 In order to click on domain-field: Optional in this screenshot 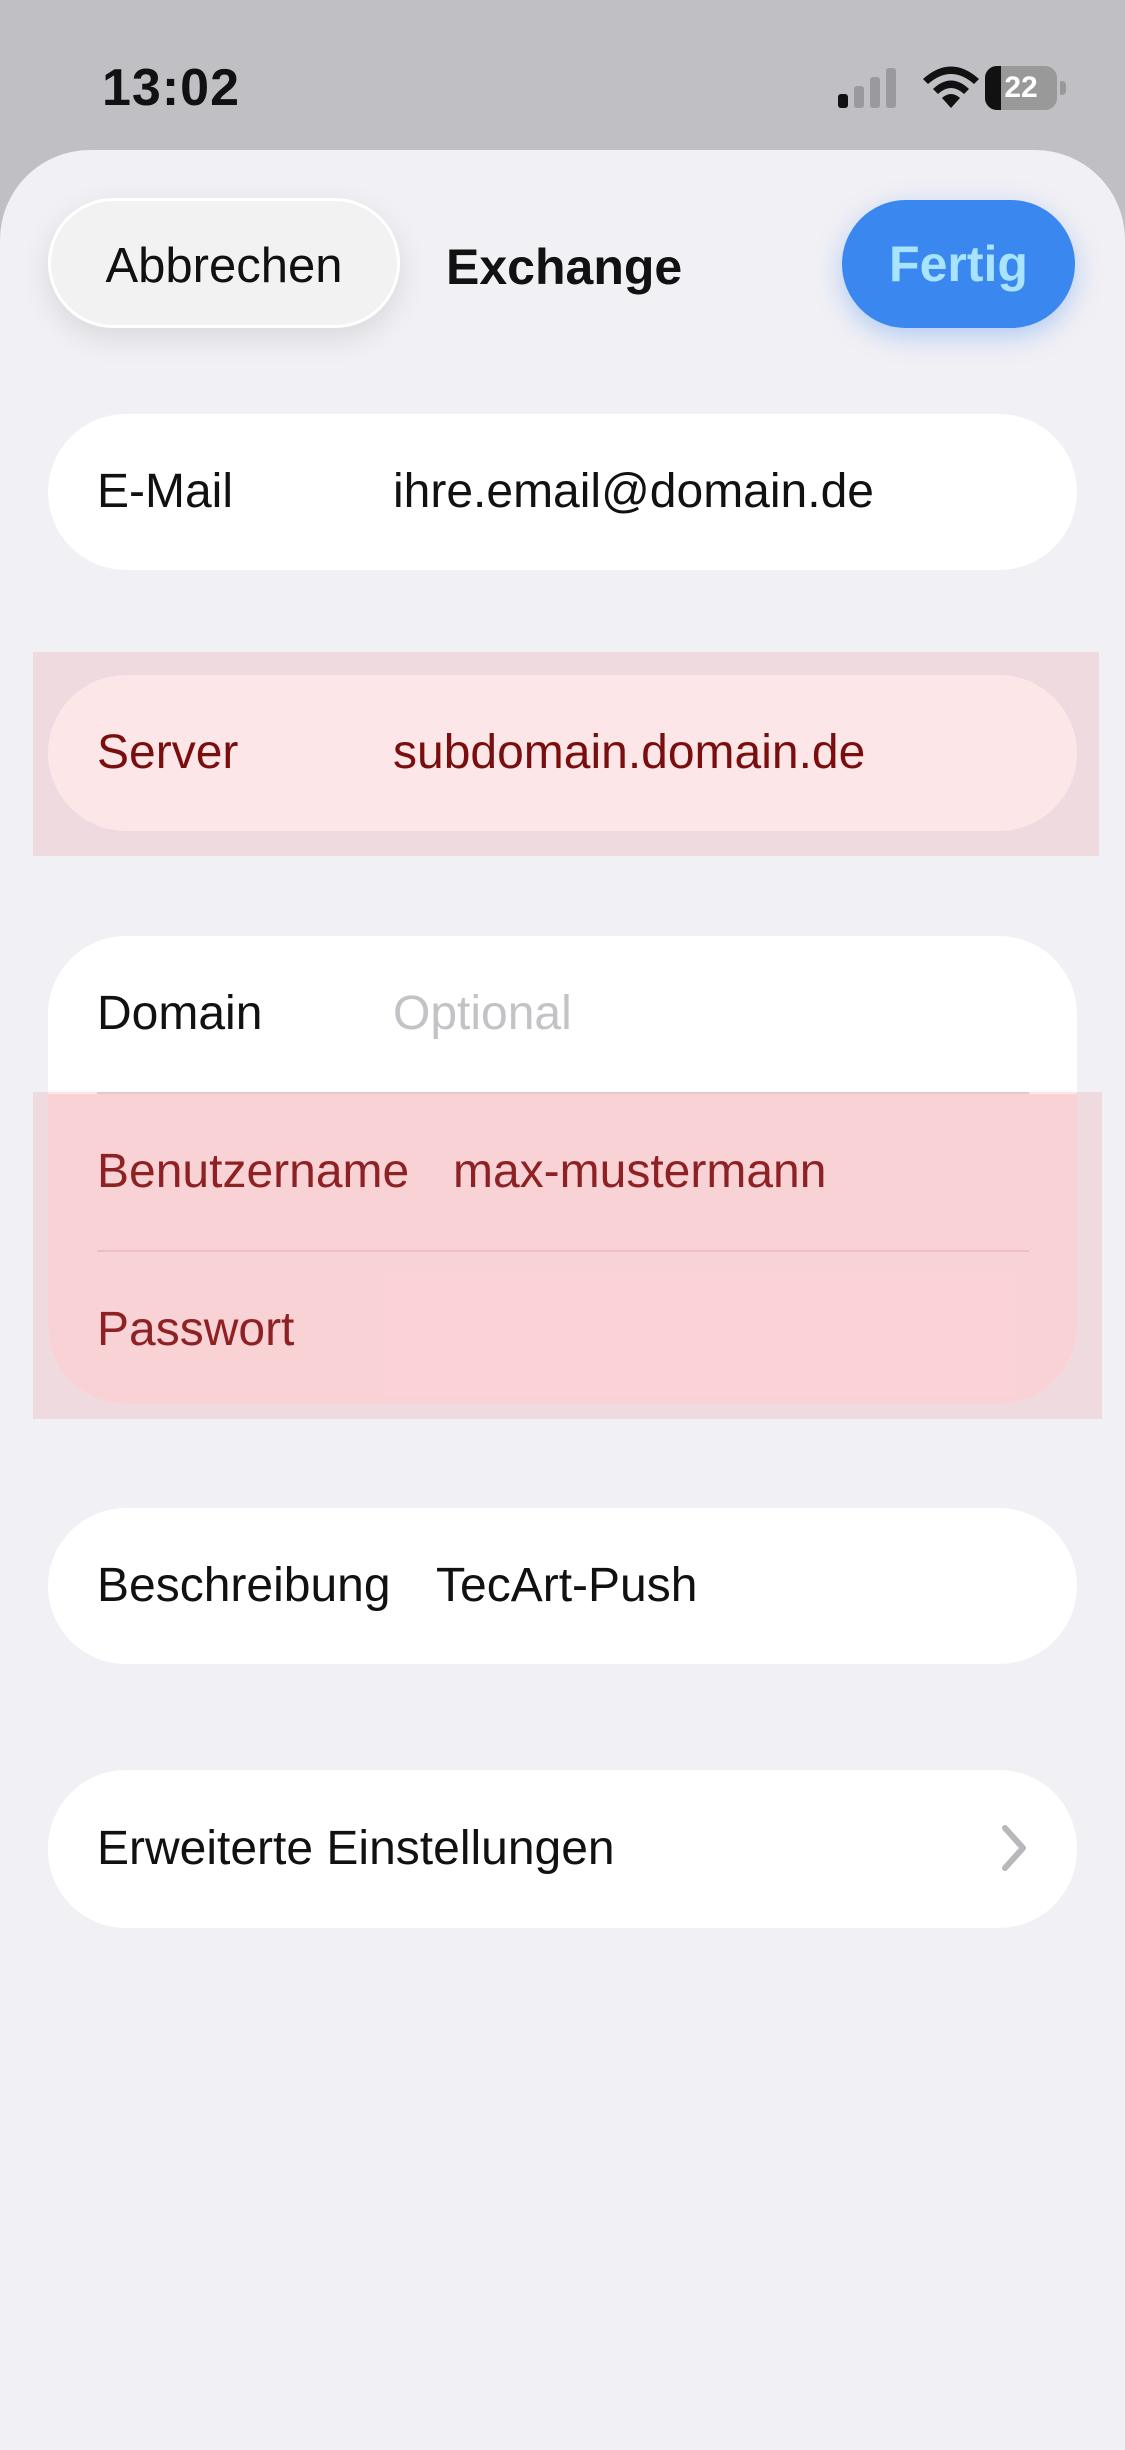, I will do `click(482, 1014)`.